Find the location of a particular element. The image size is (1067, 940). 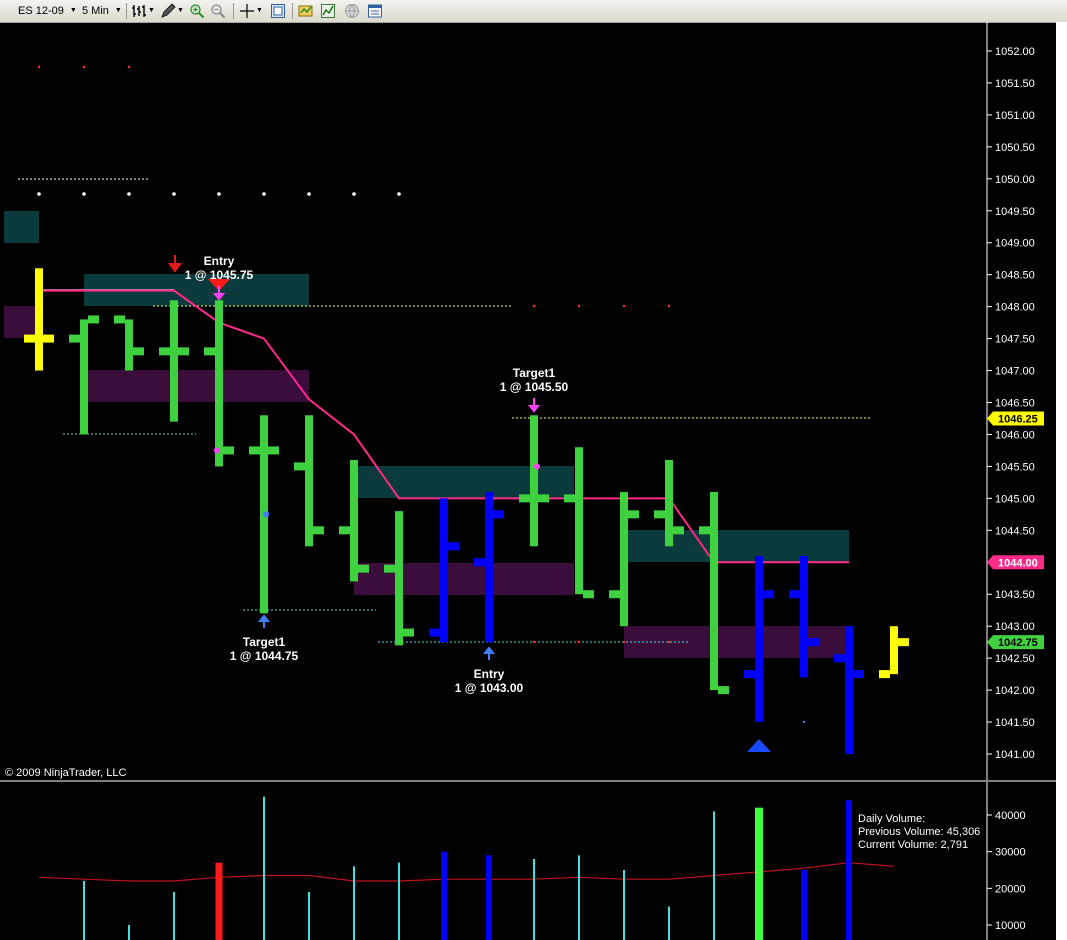

annotation-target-1: Target1 is located at coordinates (264, 642).